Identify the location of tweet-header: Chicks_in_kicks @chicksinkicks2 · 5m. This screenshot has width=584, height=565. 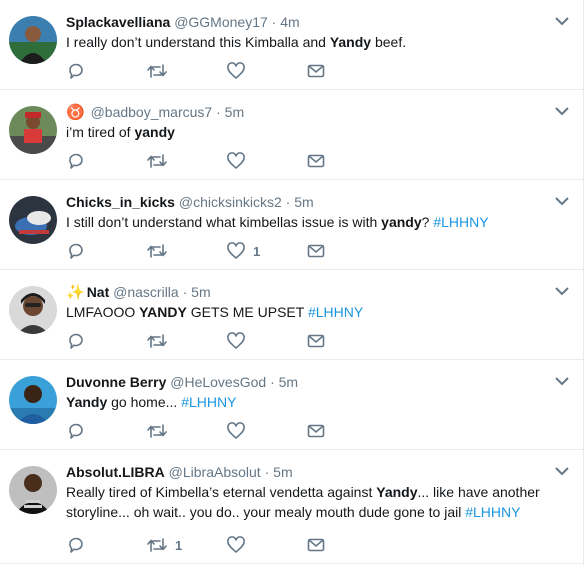
(190, 202).